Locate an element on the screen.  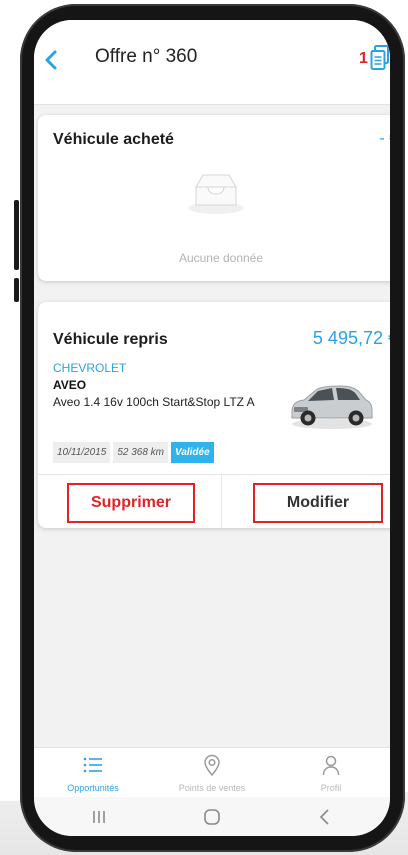
card-actions: Supprimer Modifier is located at coordinates (214, 501).